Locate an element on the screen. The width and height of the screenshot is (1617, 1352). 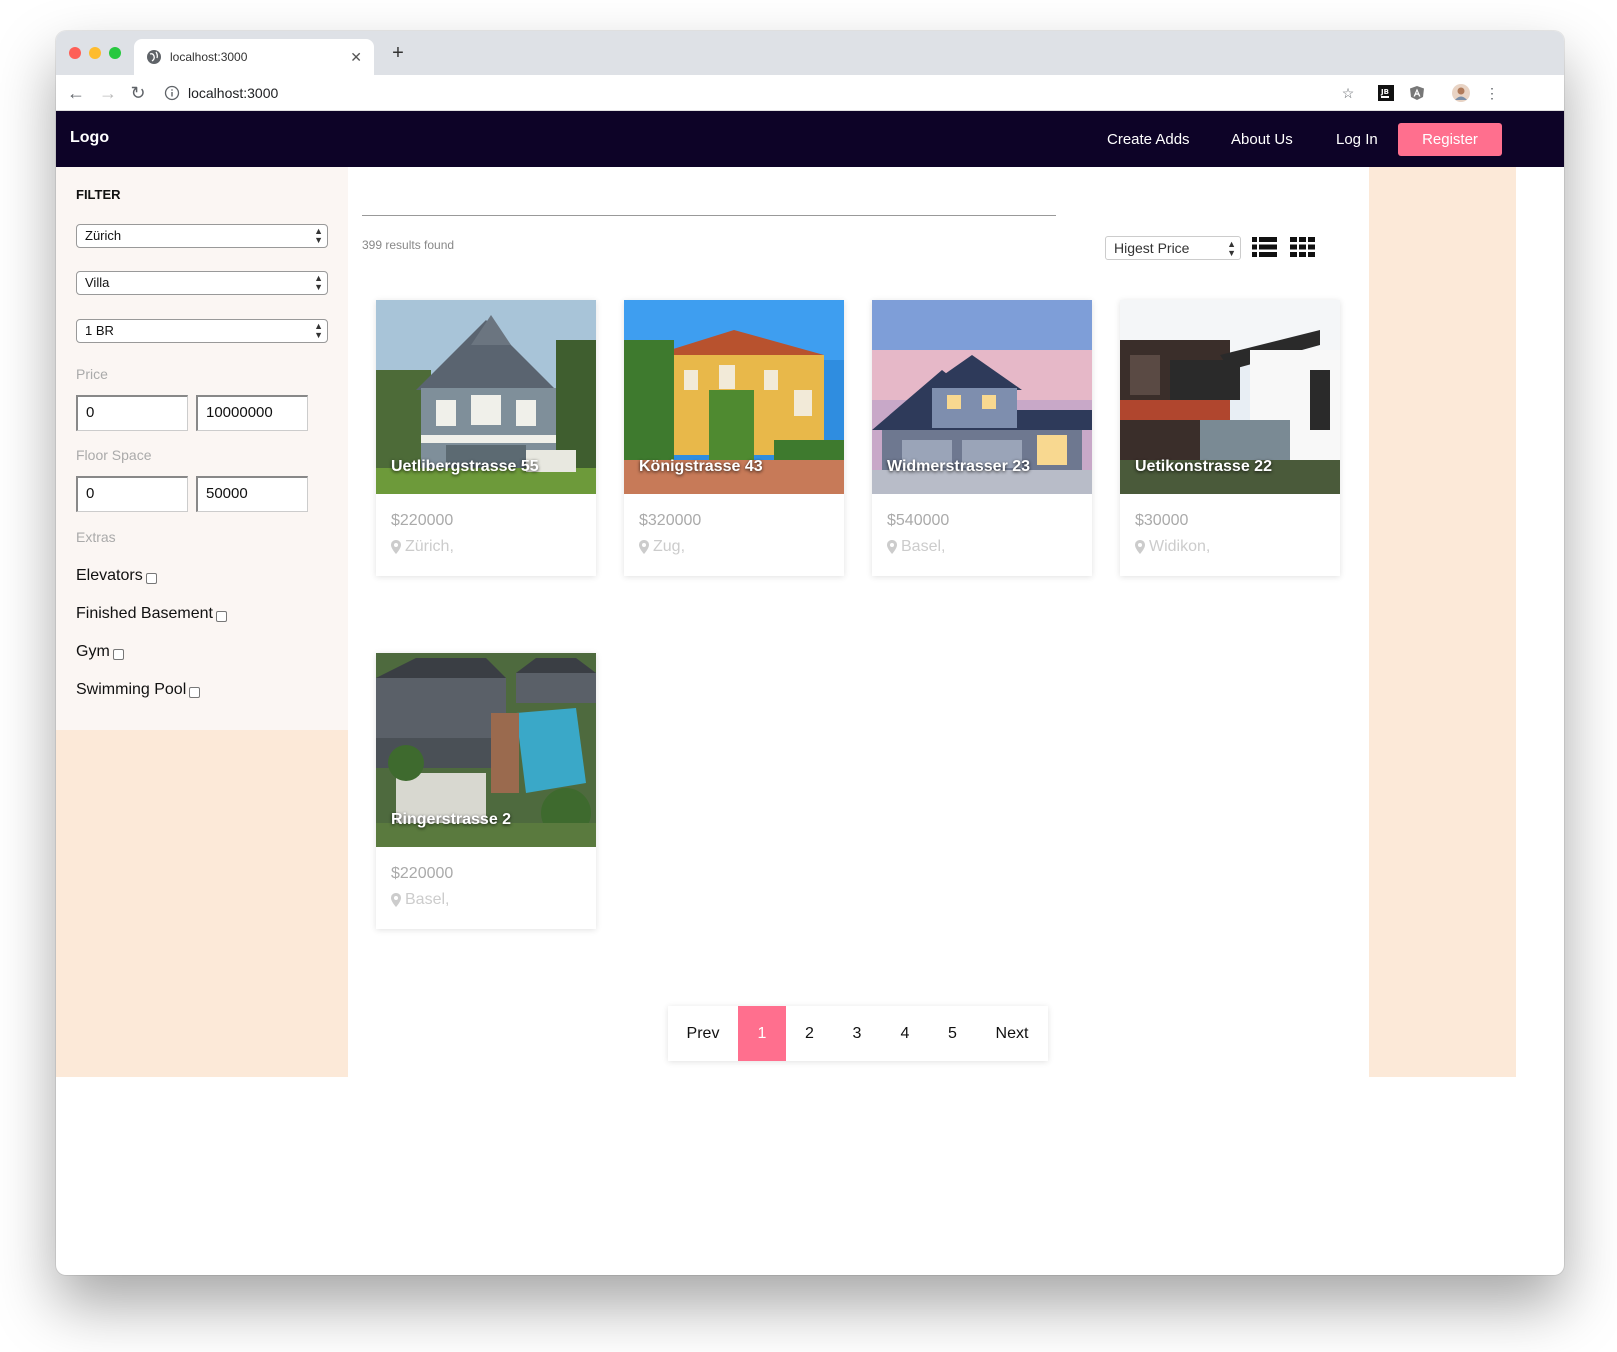
address-bar: localhost:3000 is located at coordinates (764, 93).